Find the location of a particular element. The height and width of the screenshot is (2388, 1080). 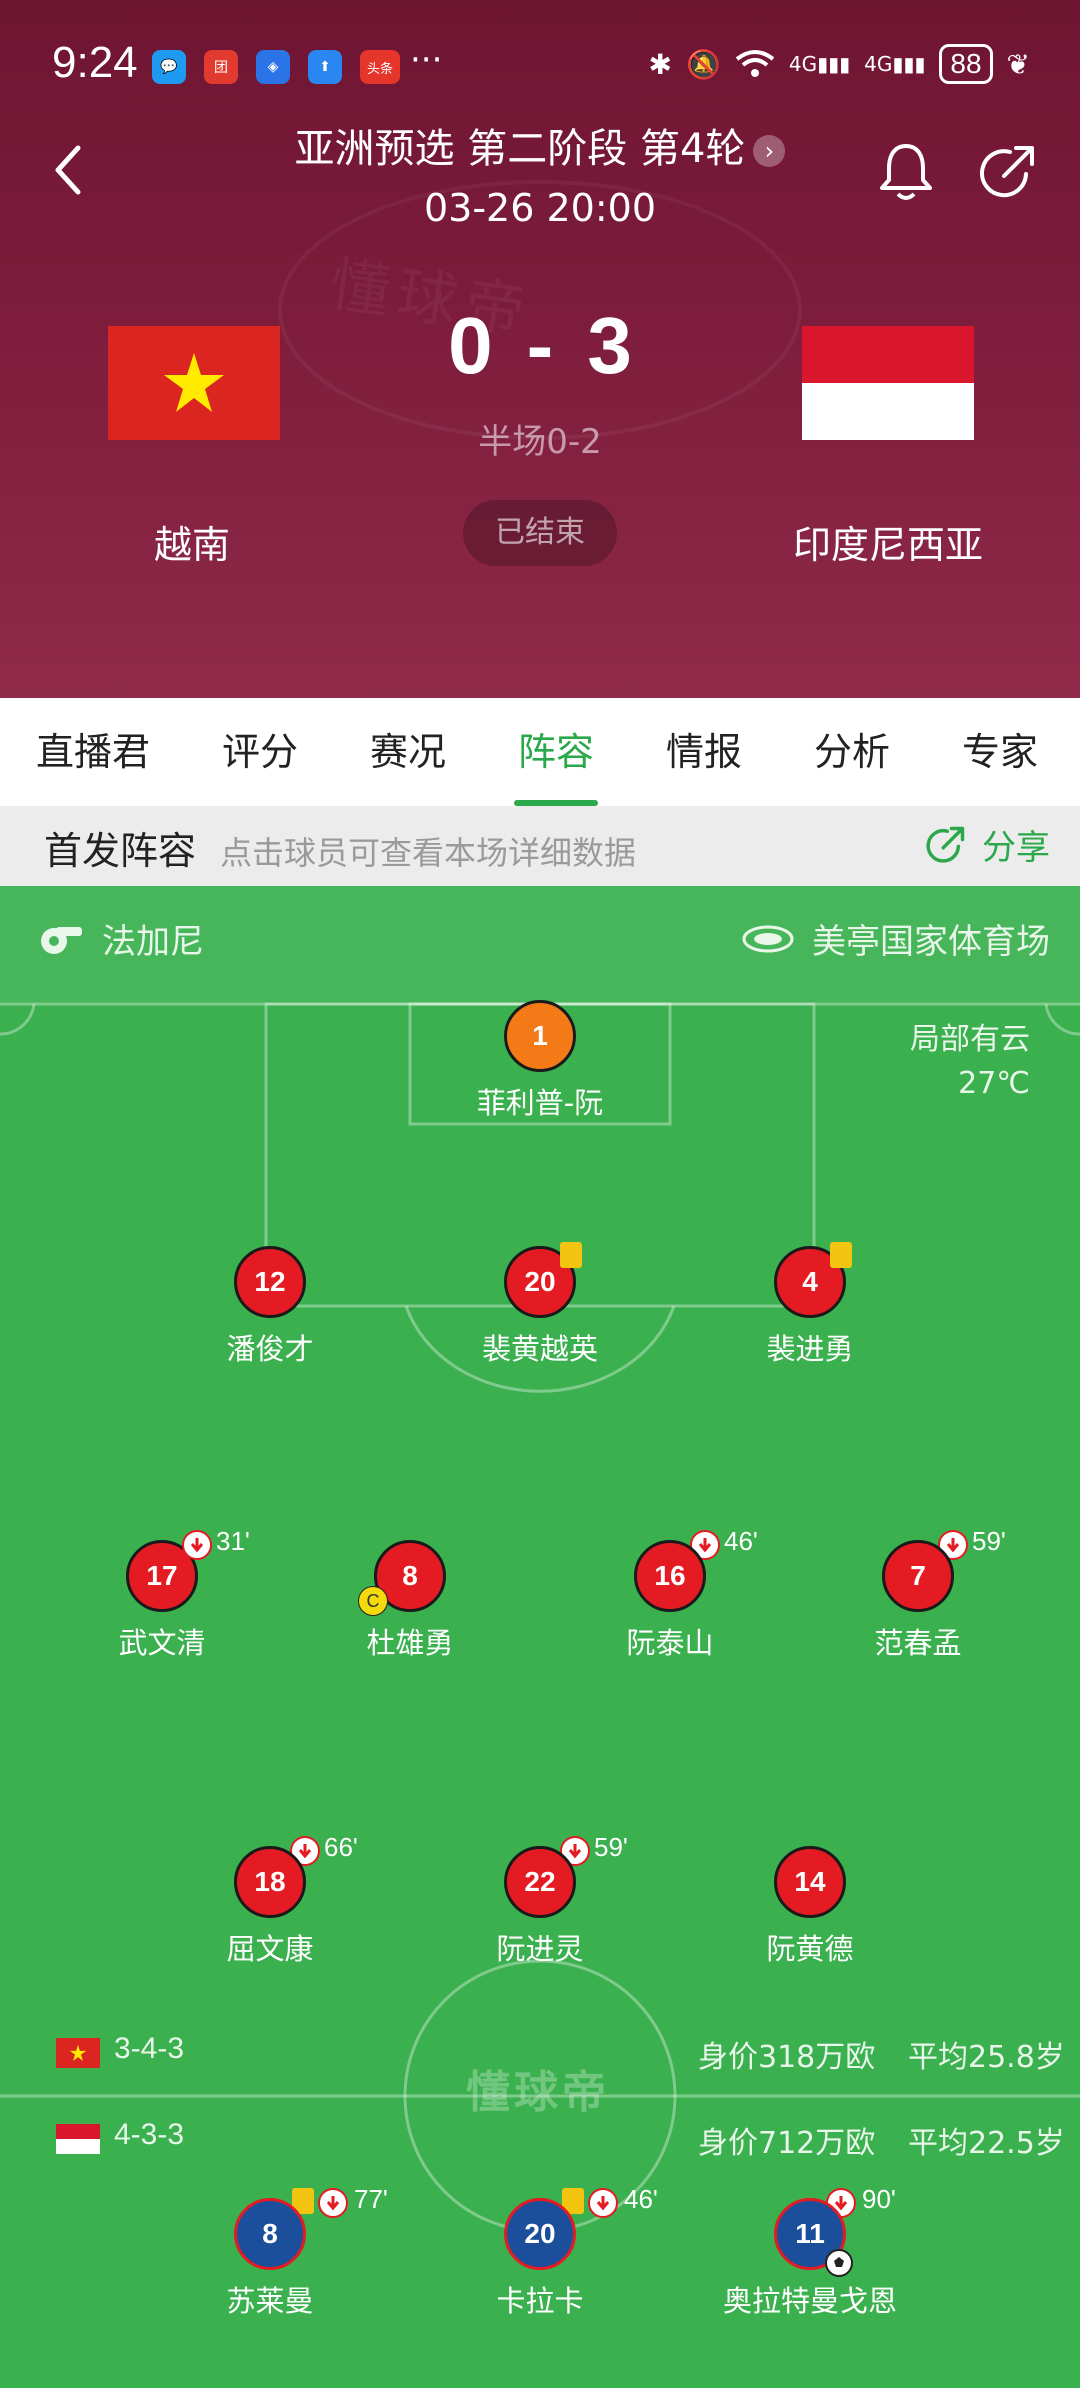

weather-temperature: 27℃ is located at coordinates (994, 1083).